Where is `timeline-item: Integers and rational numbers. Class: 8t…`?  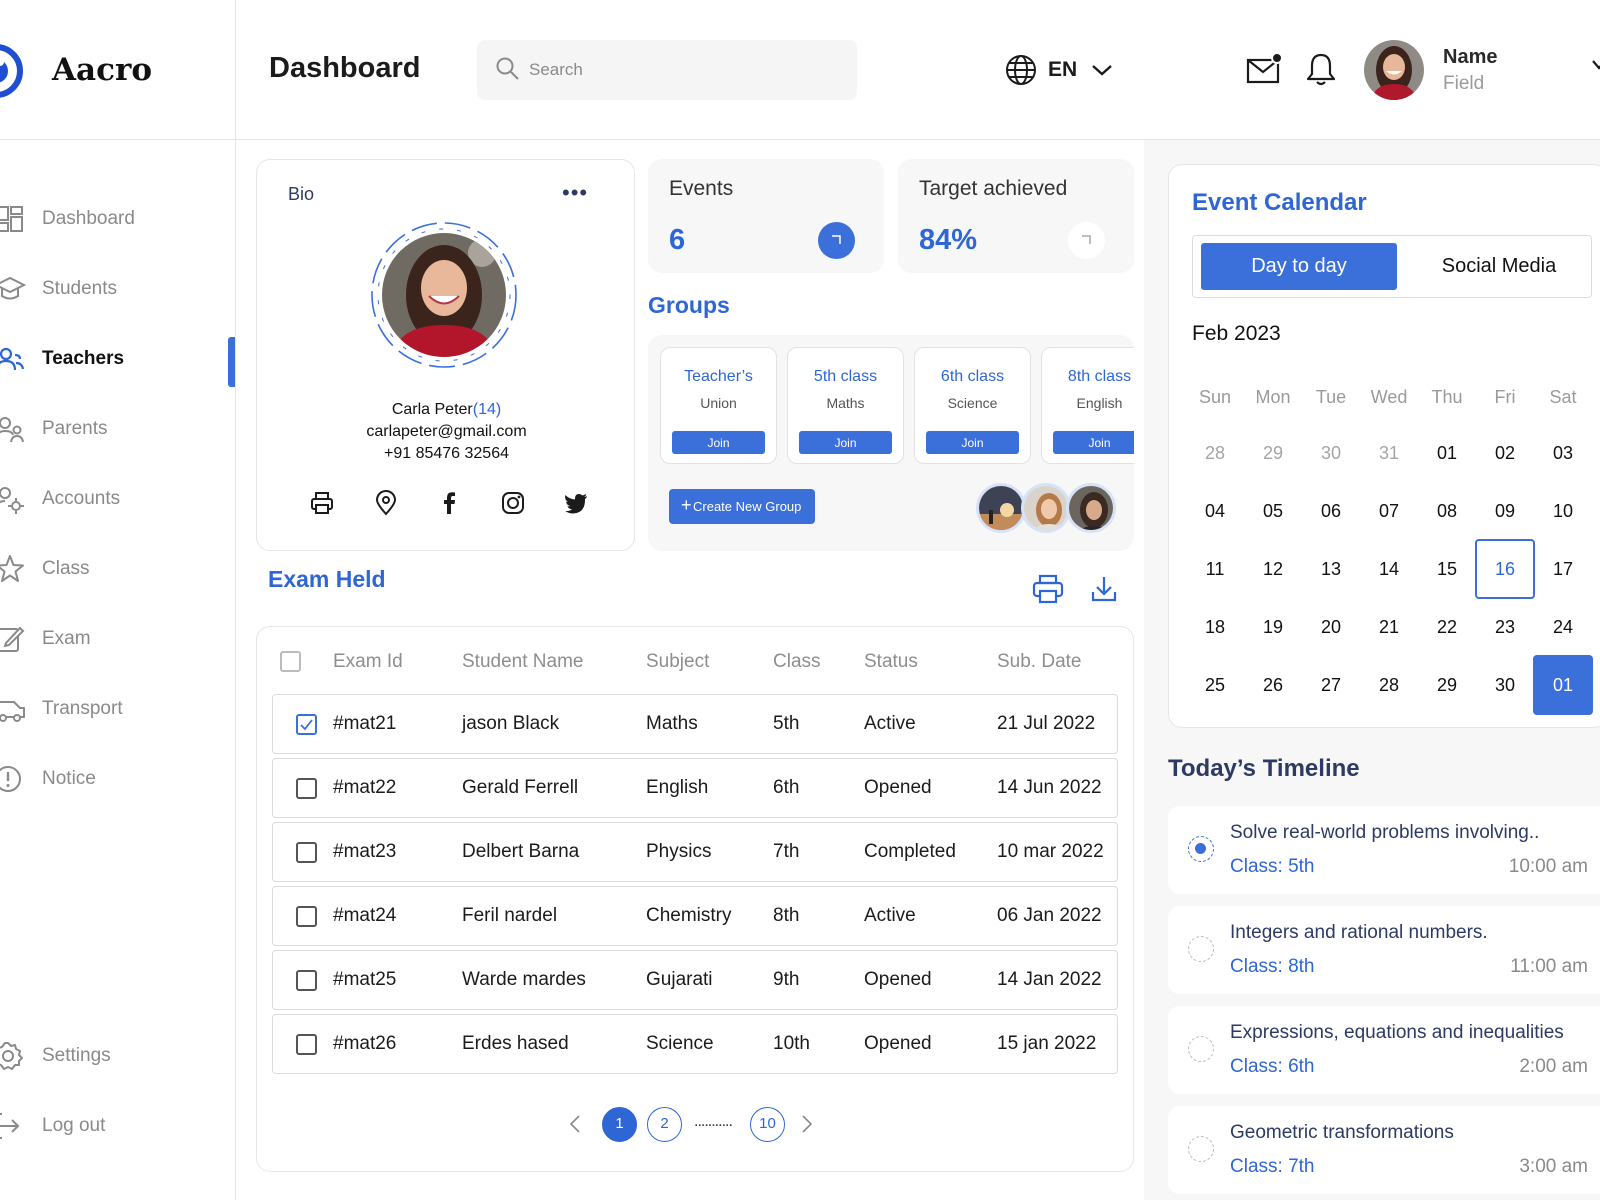
timeline-item: Integers and rational numbers. Class: 8t… is located at coordinates (1384, 950).